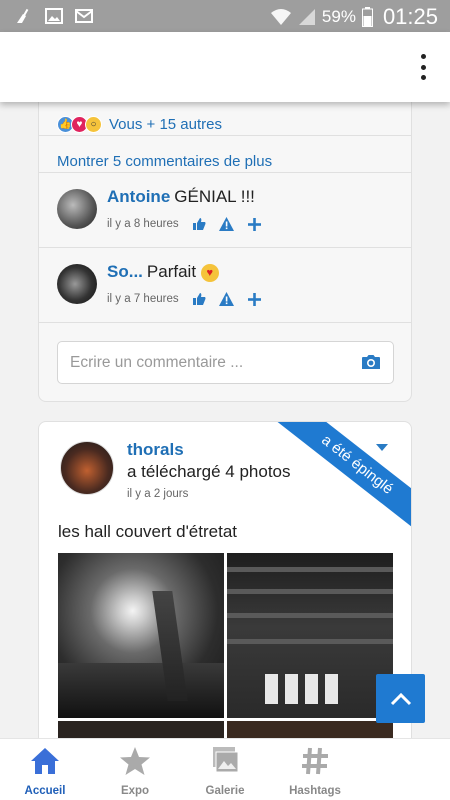 This screenshot has width=450, height=800. What do you see at coordinates (225, 16) in the screenshot?
I see `status-bar: 59% 01:25` at bounding box center [225, 16].